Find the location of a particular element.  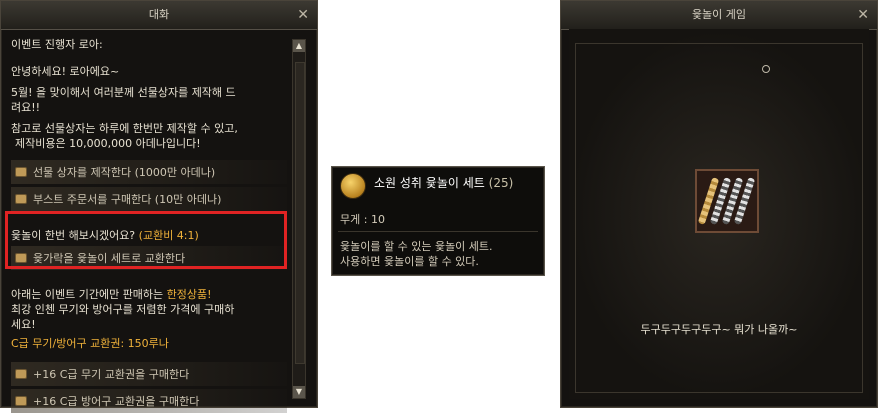

item-name: 소원 성취 윷놀이 세트 (25) is located at coordinates (443, 182).